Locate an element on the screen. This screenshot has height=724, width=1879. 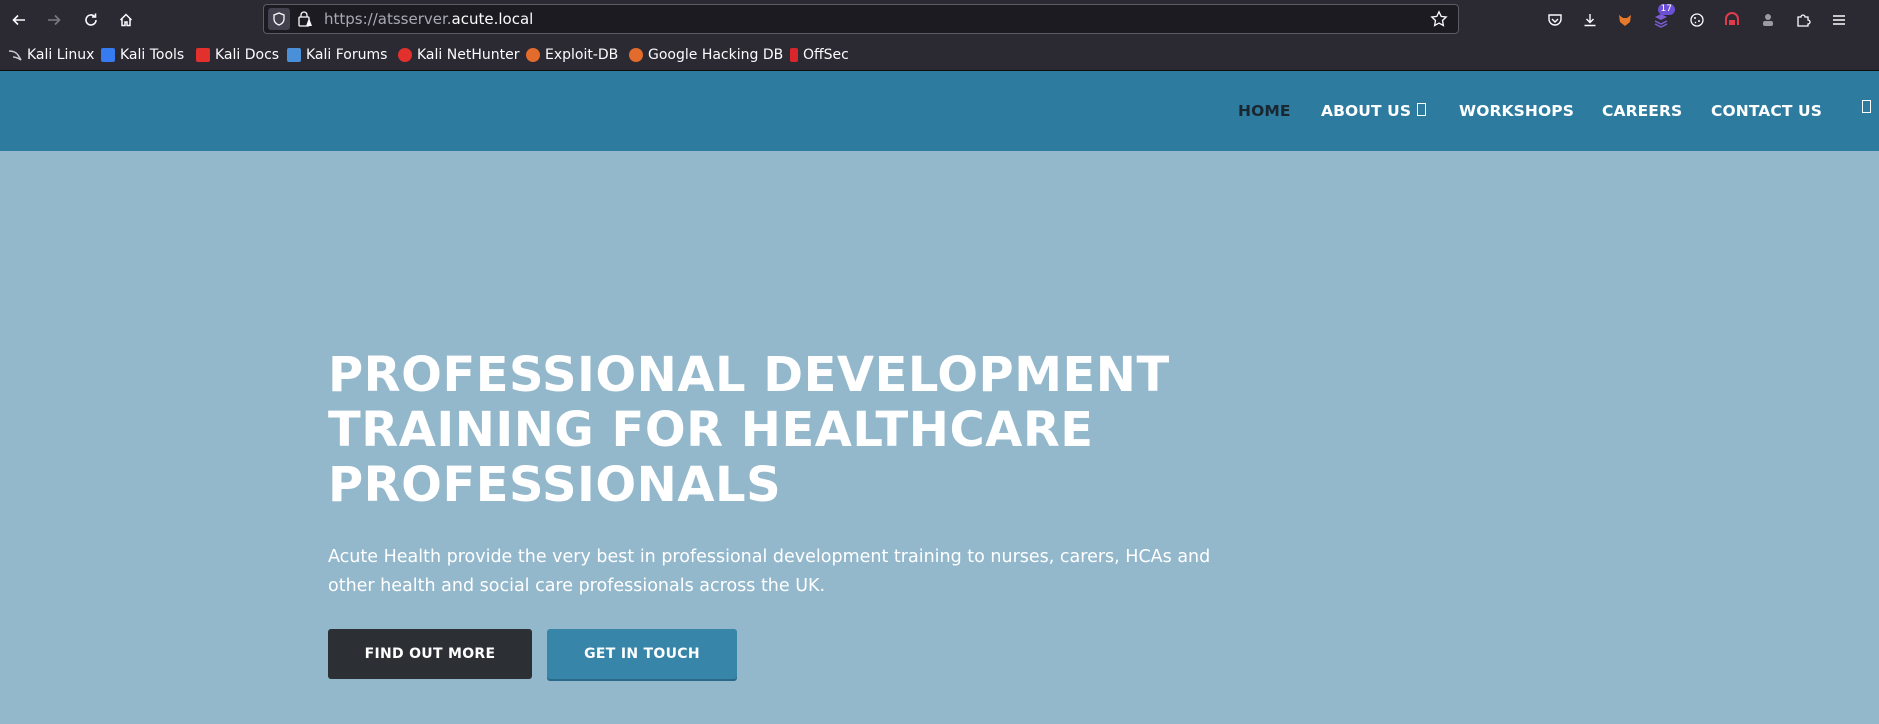
bookmark-kali-nethunter: Kali NetHunter is located at coordinates (458, 55).